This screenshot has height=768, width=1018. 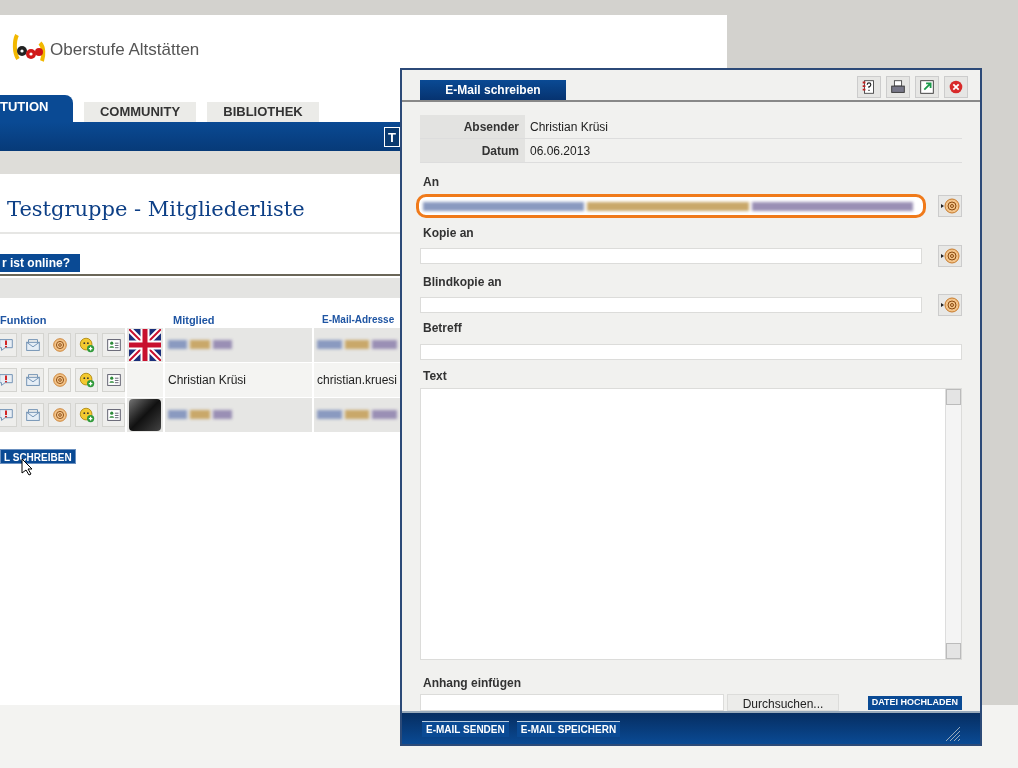 What do you see at coordinates (357, 380) in the screenshot?
I see `table-cell-text: christian.kruesi` at bounding box center [357, 380].